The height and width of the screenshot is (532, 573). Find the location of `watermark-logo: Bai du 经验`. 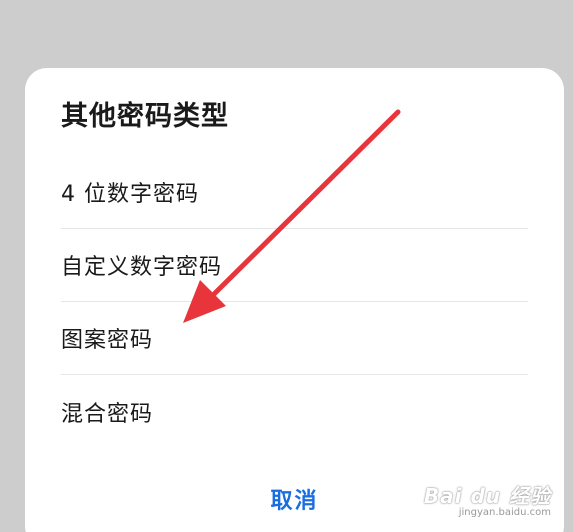

watermark-logo: Bai du 经验 is located at coordinates (487, 496).